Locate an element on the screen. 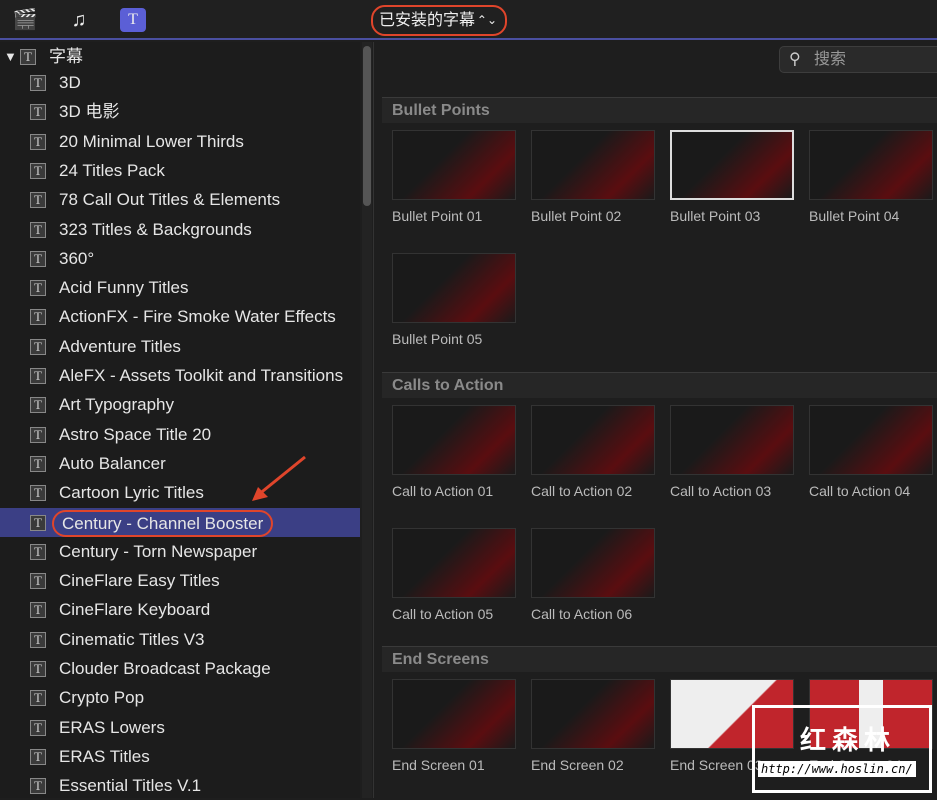 Image resolution: width=937 pixels, height=800 pixels. template-label: End Screen 02 is located at coordinates (577, 765).